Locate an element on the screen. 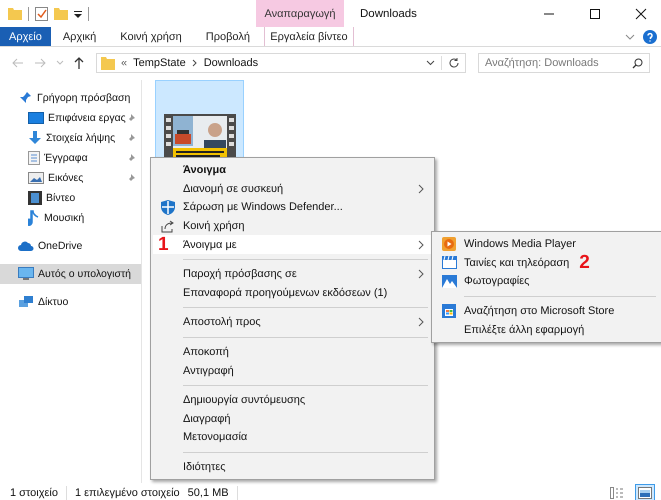  sidebar-item: Στοιχεία λήψης is located at coordinates (70, 138).